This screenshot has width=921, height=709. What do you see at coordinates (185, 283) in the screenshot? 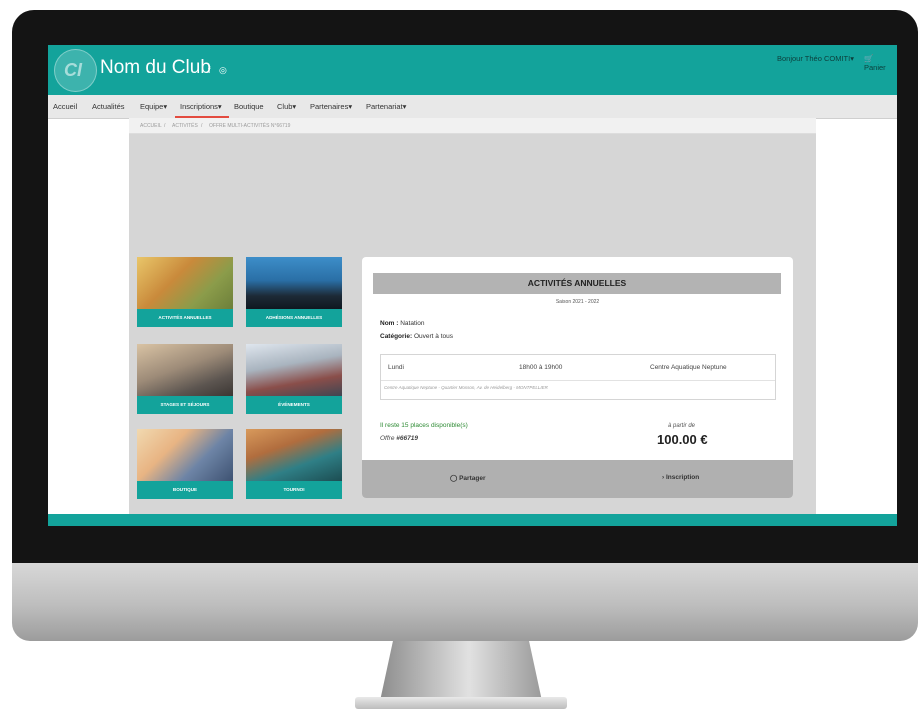
I see `activities-photo` at bounding box center [185, 283].